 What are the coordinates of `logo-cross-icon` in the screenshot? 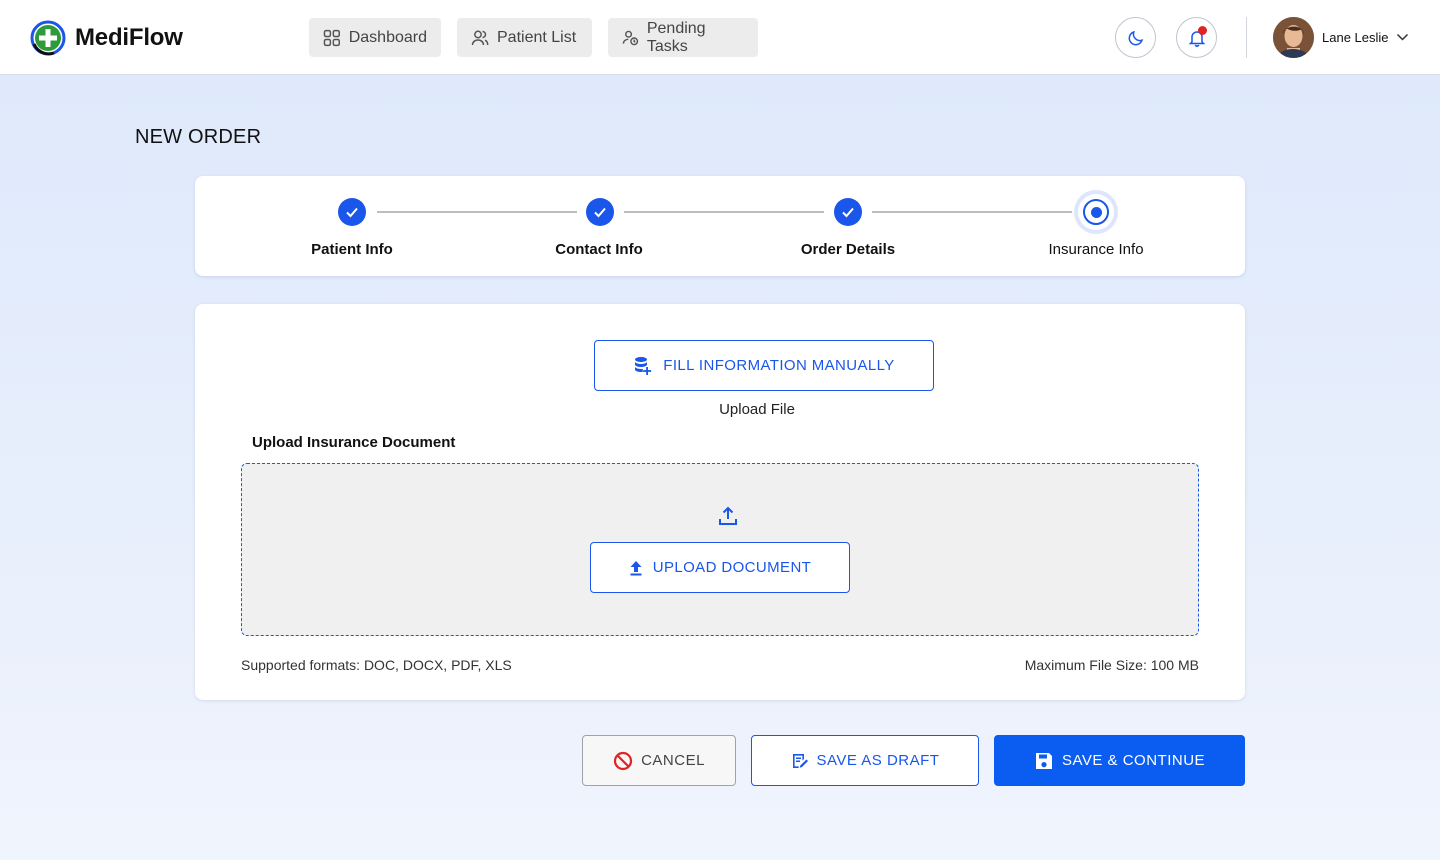 It's located at (48, 38).